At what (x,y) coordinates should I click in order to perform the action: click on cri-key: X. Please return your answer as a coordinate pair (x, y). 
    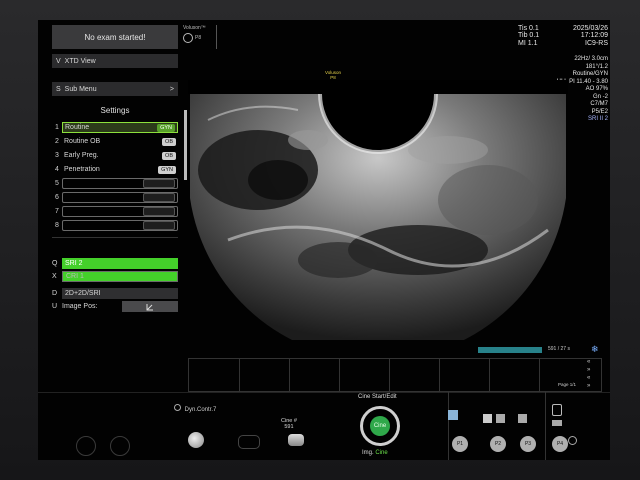
    Looking at the image, I should click on (54, 276).